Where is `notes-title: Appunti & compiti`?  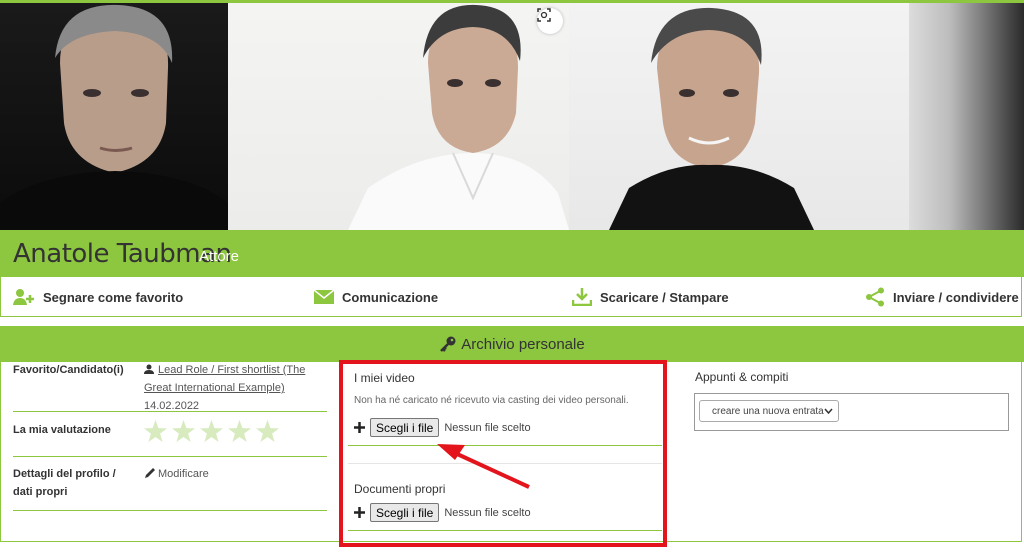
notes-title: Appunti & compiti is located at coordinates (742, 377).